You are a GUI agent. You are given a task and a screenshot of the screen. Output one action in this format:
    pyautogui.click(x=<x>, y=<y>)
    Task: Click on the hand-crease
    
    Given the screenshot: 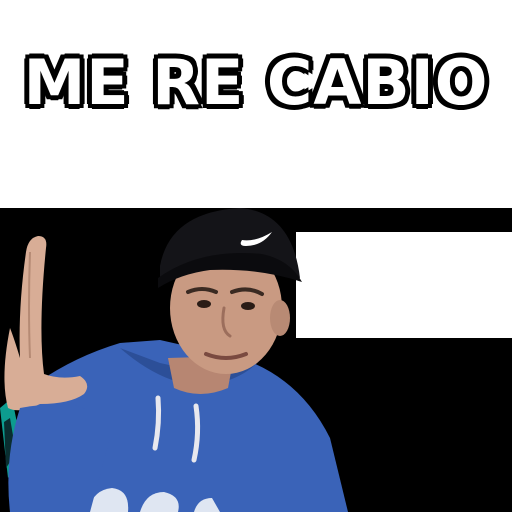 What is the action you would take?
    pyautogui.click(x=29, y=305)
    